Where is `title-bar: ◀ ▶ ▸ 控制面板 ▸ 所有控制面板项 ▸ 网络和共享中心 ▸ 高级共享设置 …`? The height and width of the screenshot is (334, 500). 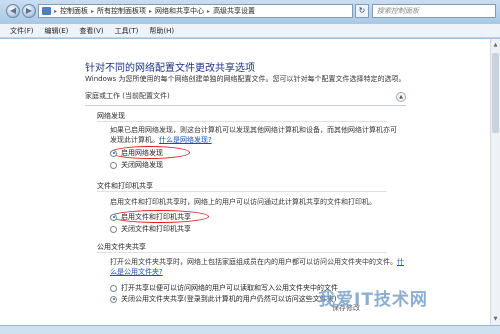
title-bar: ◀ ▶ ▸ 控制面板 ▸ 所有控制面板项 ▸ 网络和共享中心 ▸ 高级共享设置 … is located at coordinates (250, 12).